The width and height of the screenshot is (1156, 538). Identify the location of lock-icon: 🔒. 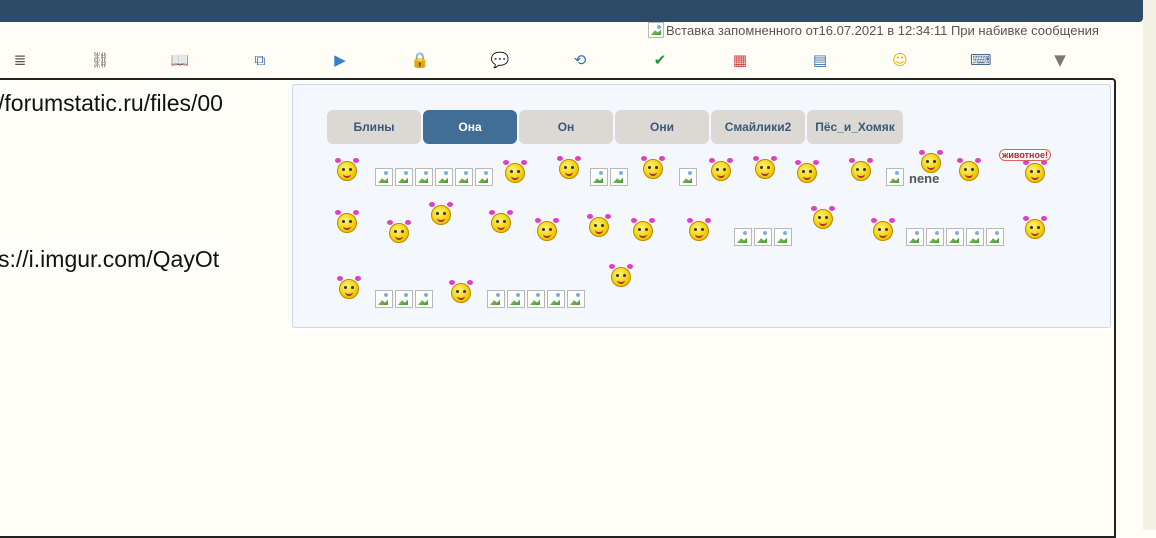
(420, 60).